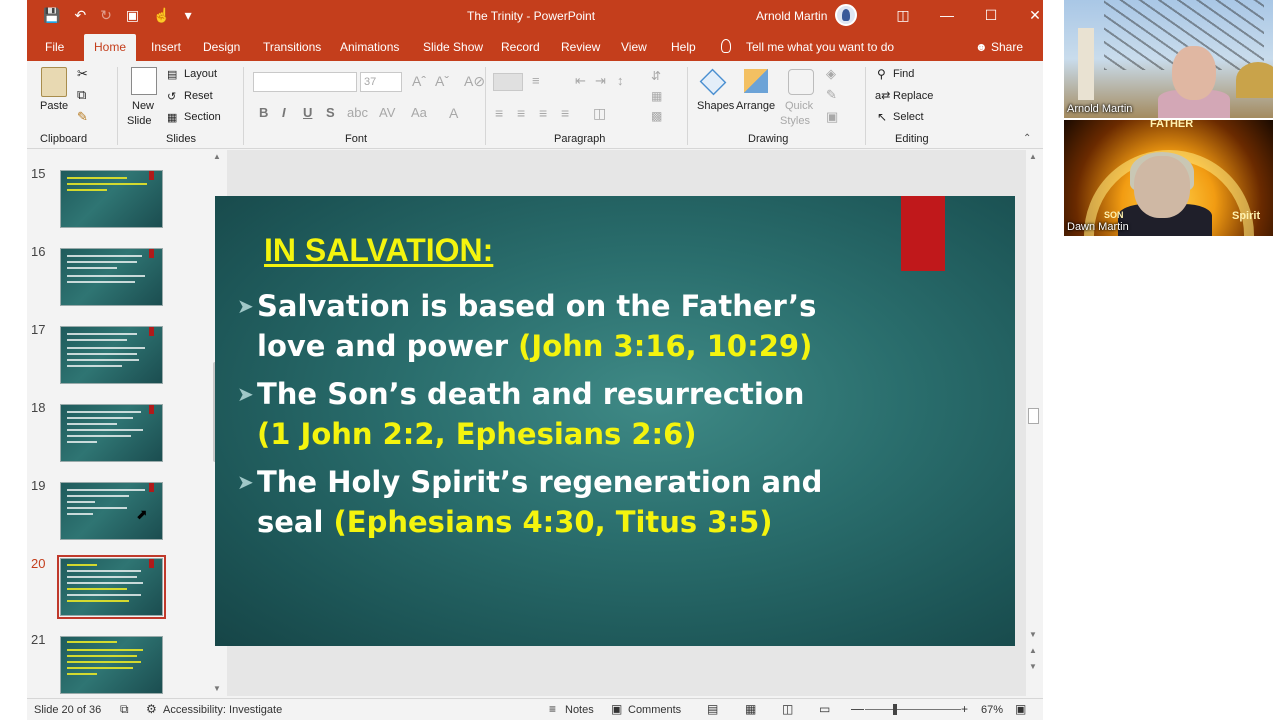 The image size is (1280, 720). Describe the element at coordinates (600, 81) in the screenshot. I see `increase-indent-icon: ⇥` at that location.